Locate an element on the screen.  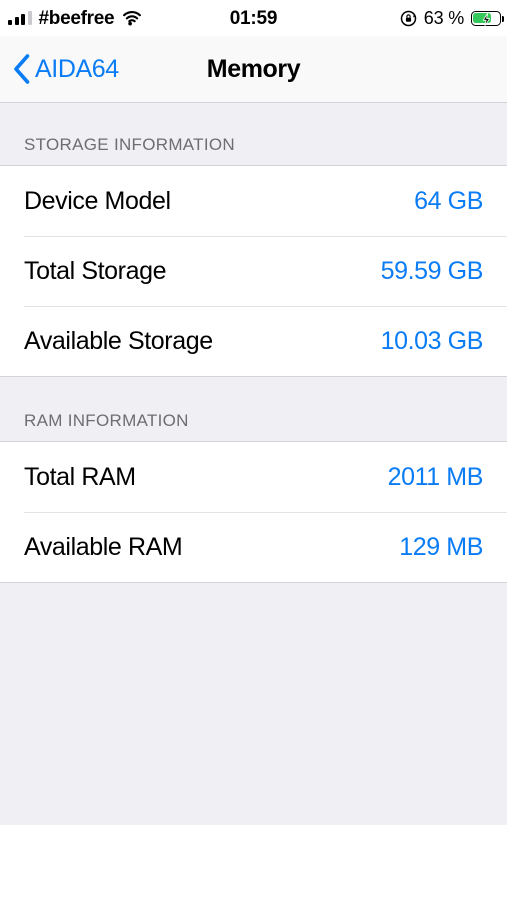
rotation-lock-icon is located at coordinates (408, 18).